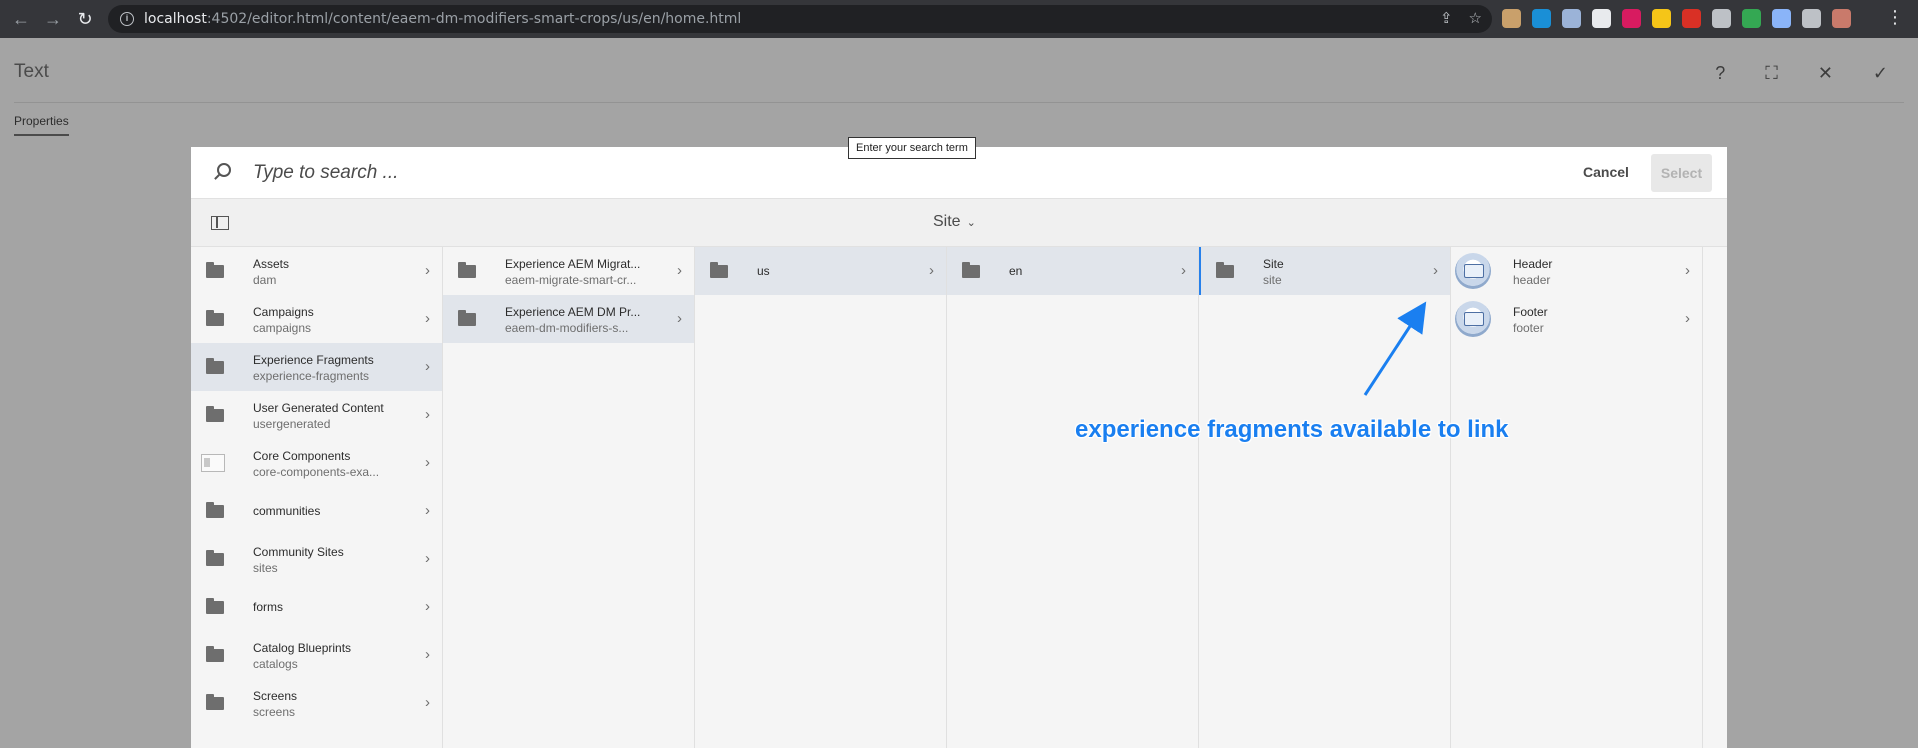  What do you see at coordinates (318, 408) in the screenshot?
I see `item-title: User Generated Content` at bounding box center [318, 408].